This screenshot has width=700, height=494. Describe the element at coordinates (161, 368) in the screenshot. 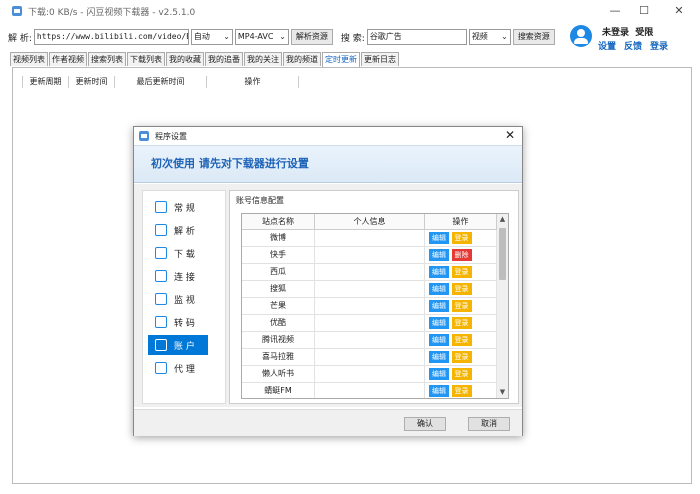

I see `proxy-icon` at that location.